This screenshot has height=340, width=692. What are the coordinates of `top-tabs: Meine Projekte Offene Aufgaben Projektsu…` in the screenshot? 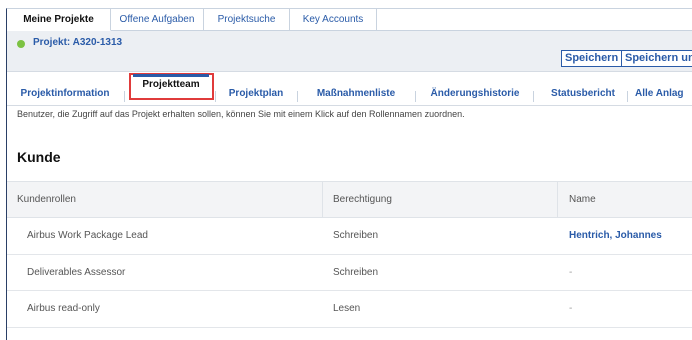 It's located at (349, 20).